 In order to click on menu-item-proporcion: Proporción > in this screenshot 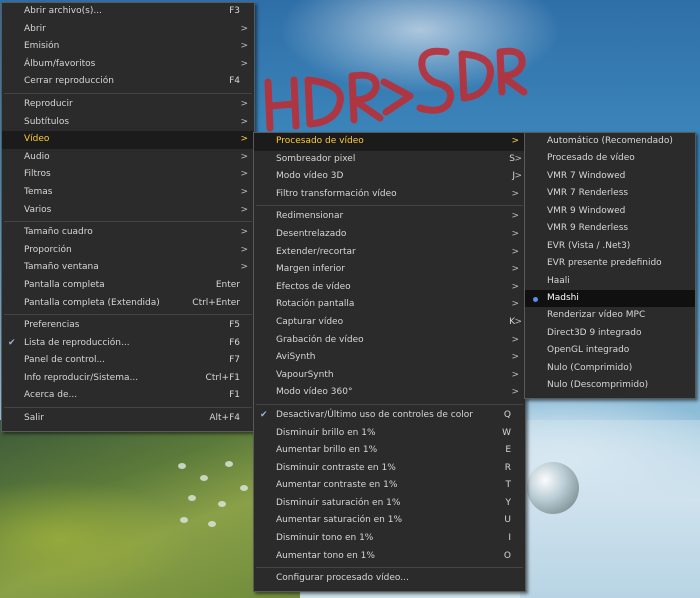, I will do `click(128, 251)`.